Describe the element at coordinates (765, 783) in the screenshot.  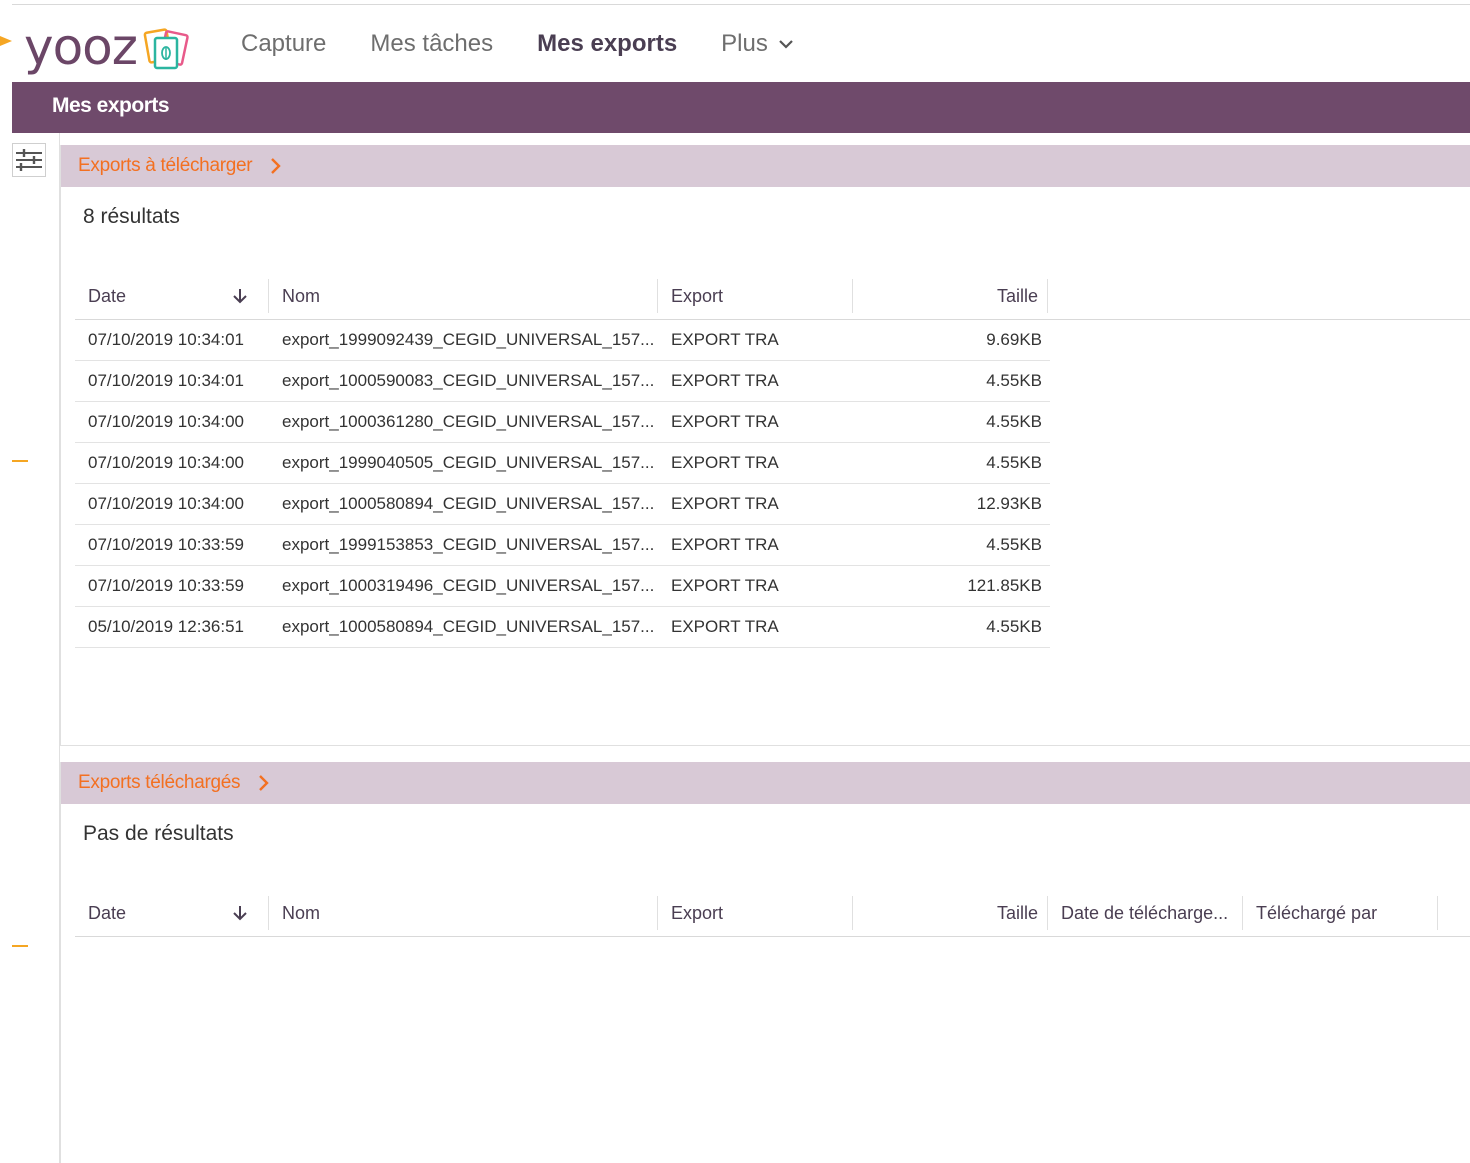
I see `exports-downloaded-header: Exports téléchargés` at that location.